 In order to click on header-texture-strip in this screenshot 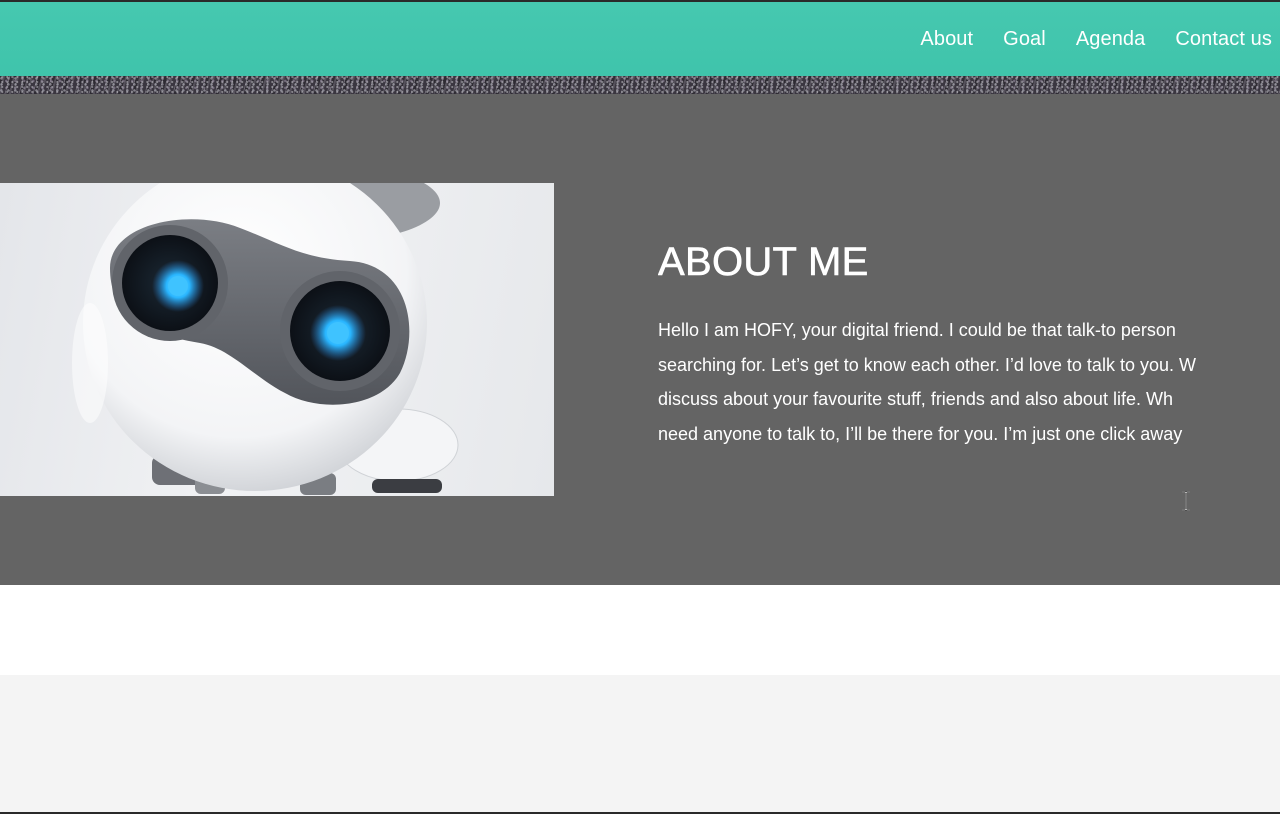, I will do `click(640, 85)`.